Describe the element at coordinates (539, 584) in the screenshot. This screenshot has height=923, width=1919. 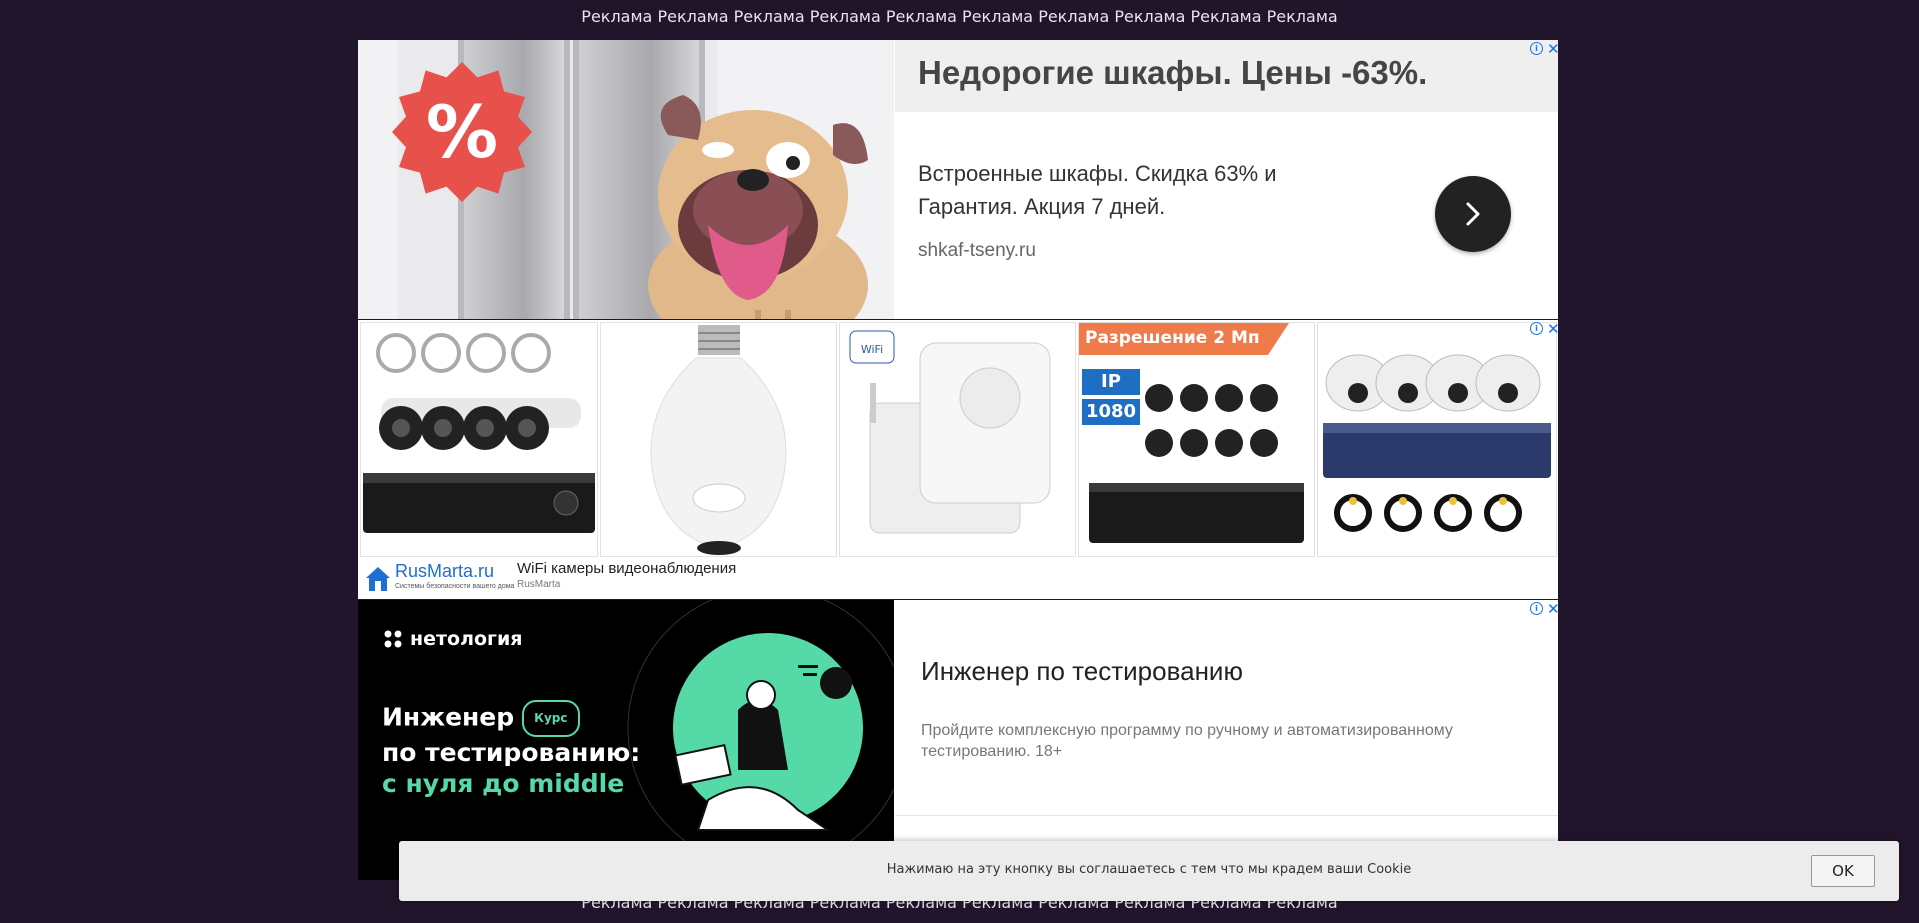
I see `ad-advertiser: RusMarta` at that location.